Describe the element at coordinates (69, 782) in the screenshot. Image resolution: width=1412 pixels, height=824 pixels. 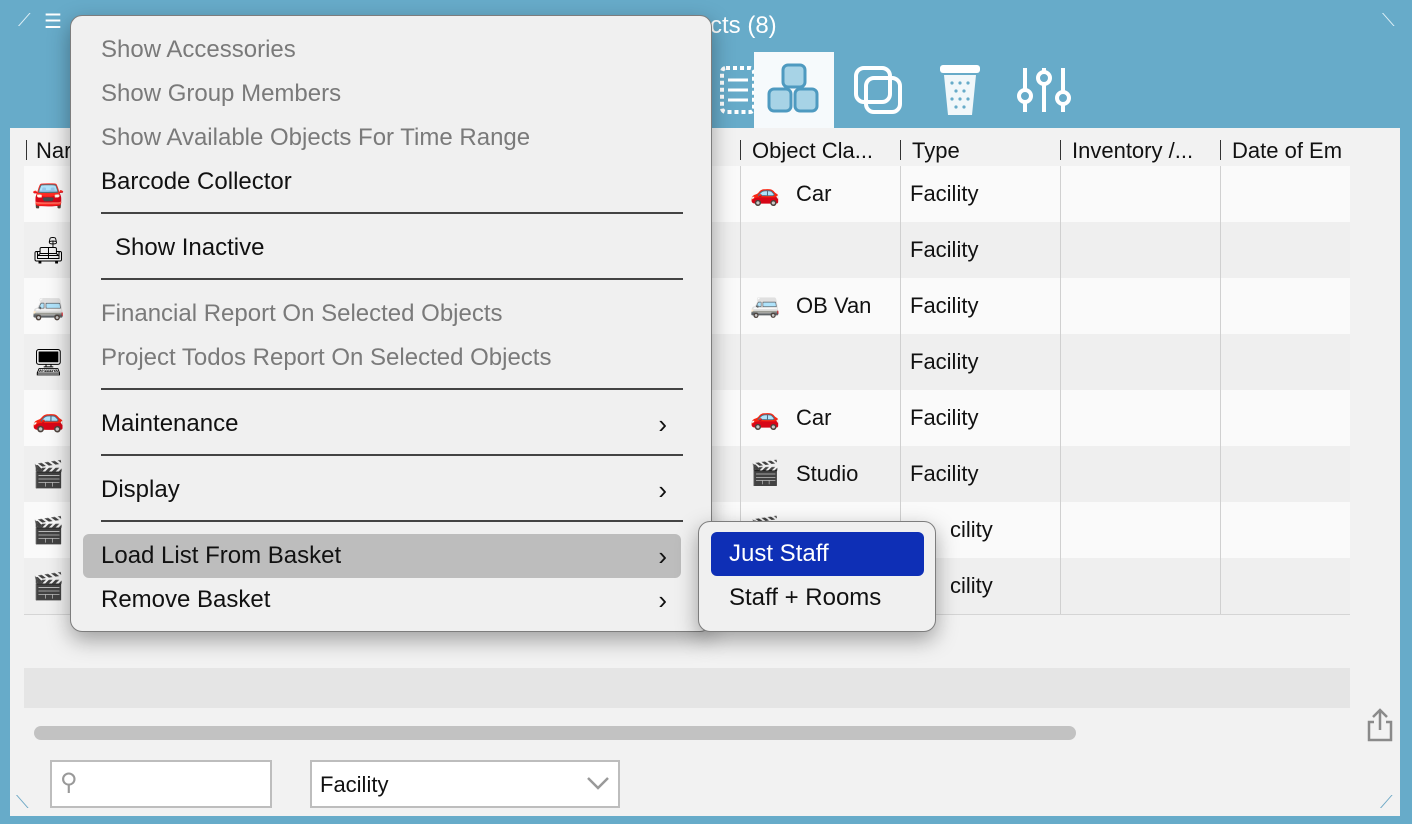
I see `search-icon: ⚲` at that location.